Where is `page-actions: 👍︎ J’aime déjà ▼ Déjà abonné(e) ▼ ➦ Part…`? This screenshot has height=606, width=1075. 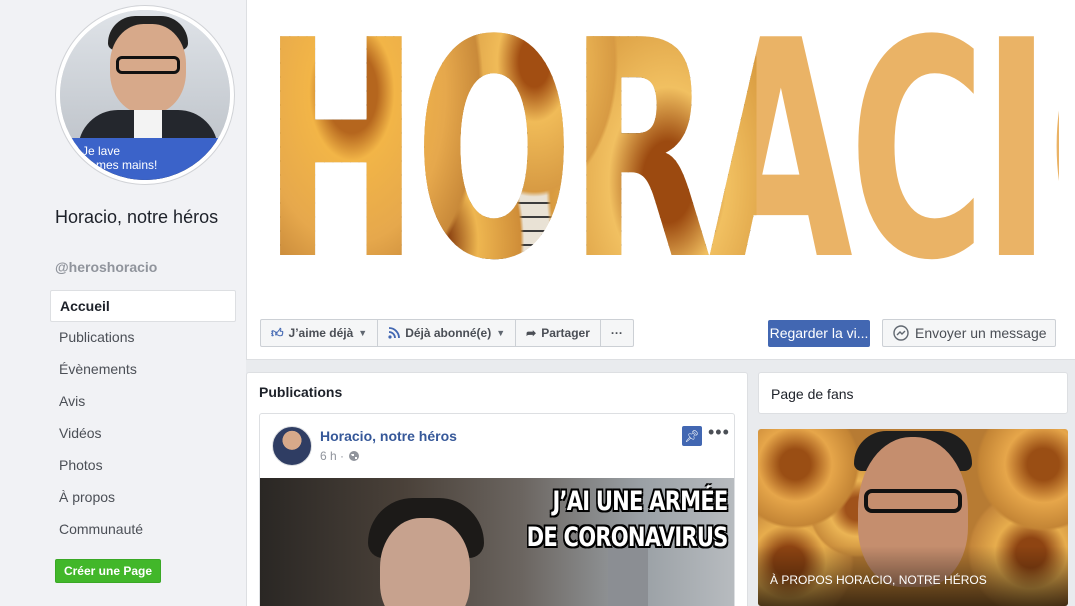 page-actions: 👍︎ J’aime déjà ▼ Déjà abonné(e) ▼ ➦ Part… is located at coordinates (447, 333).